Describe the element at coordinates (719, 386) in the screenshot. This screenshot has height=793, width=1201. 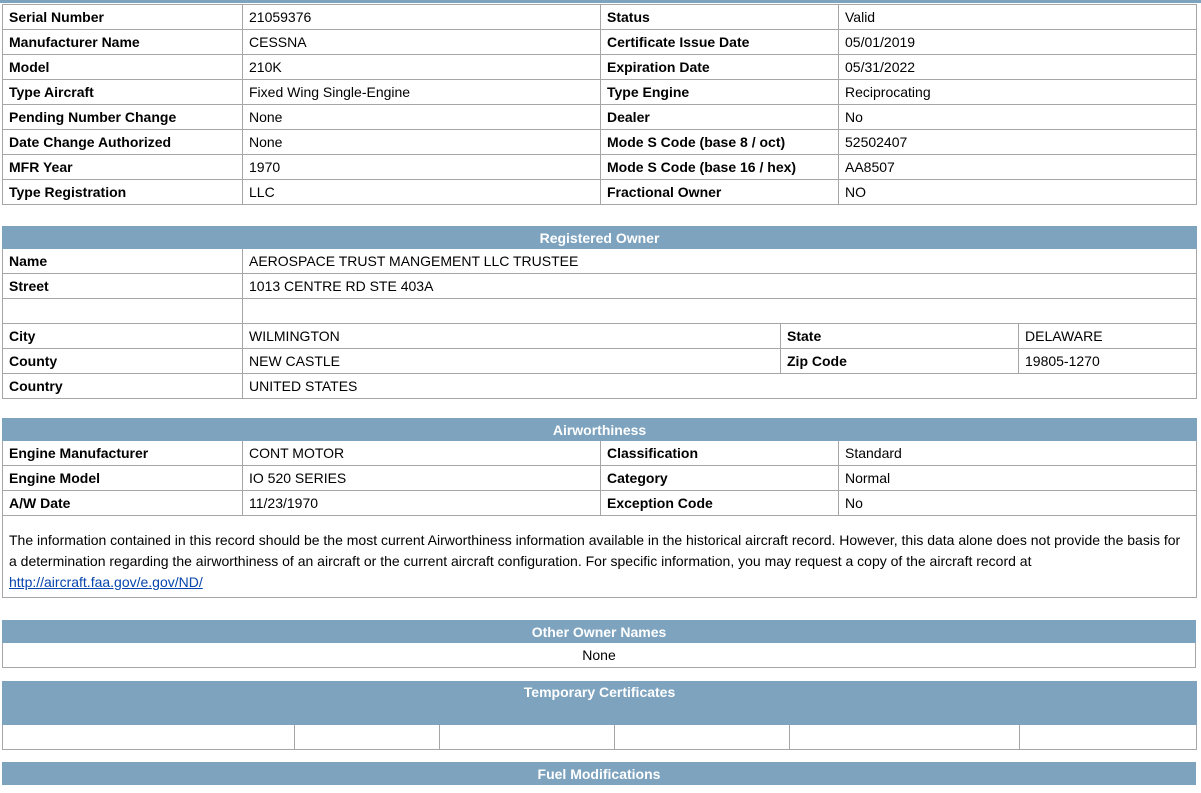
I see `owner-country-value: UNITED STATES` at that location.